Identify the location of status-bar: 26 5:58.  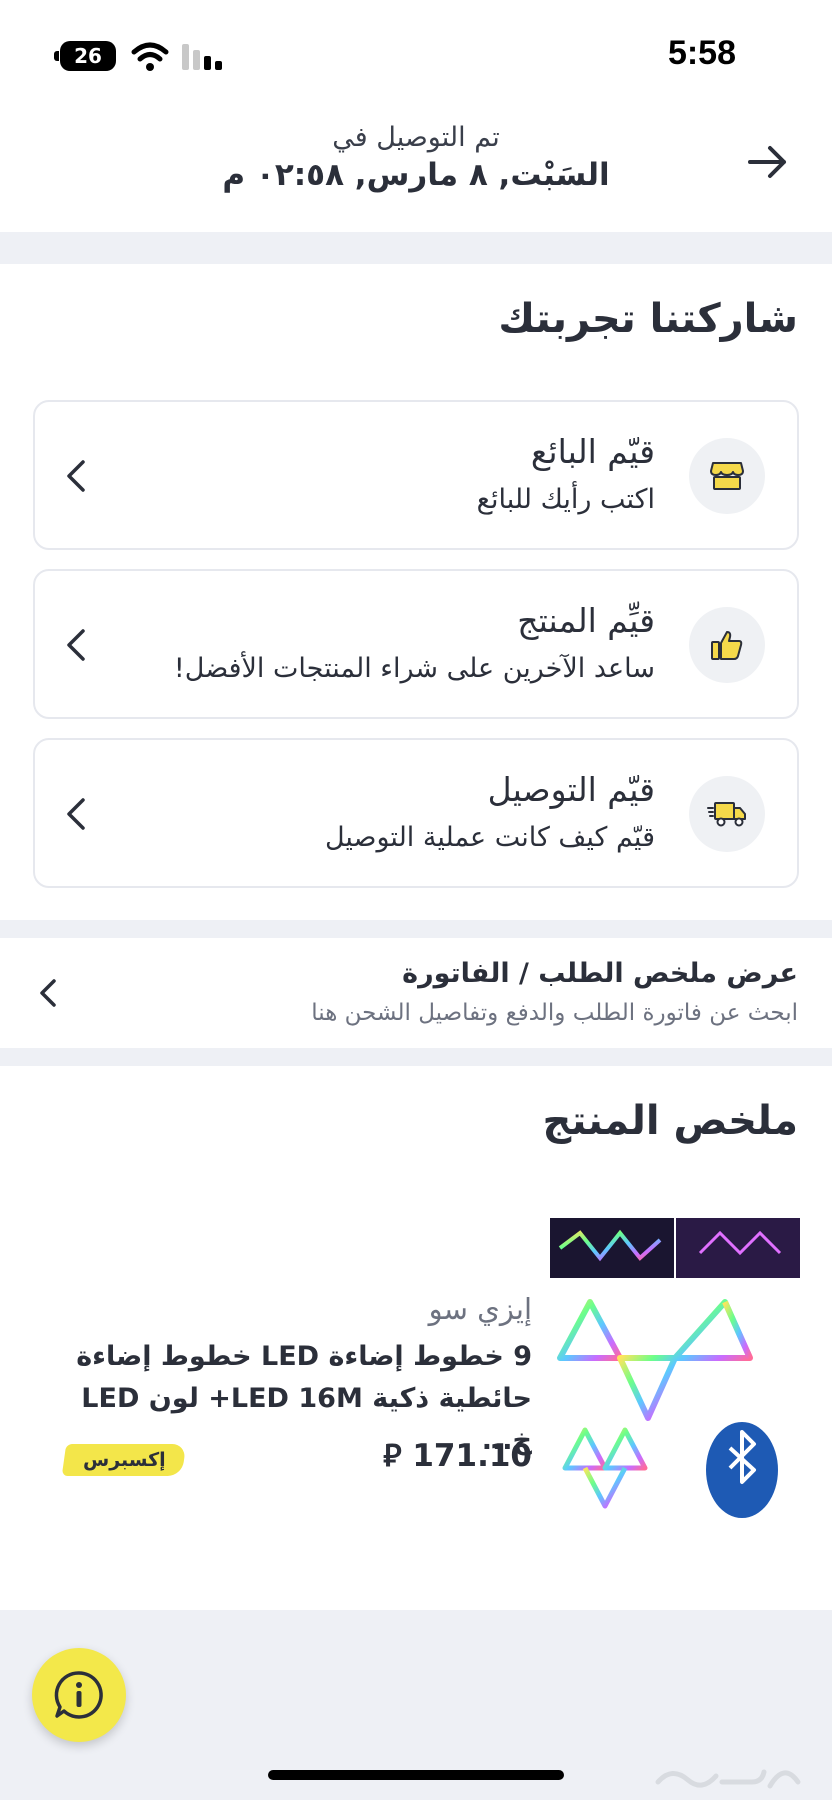
(416, 50).